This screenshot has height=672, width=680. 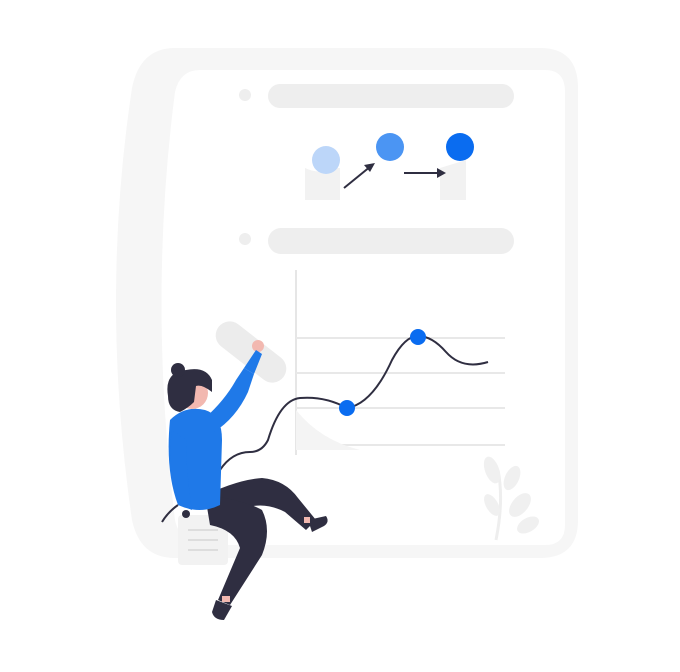 I want to click on progress-dot-dark-icon, so click(x=460, y=147).